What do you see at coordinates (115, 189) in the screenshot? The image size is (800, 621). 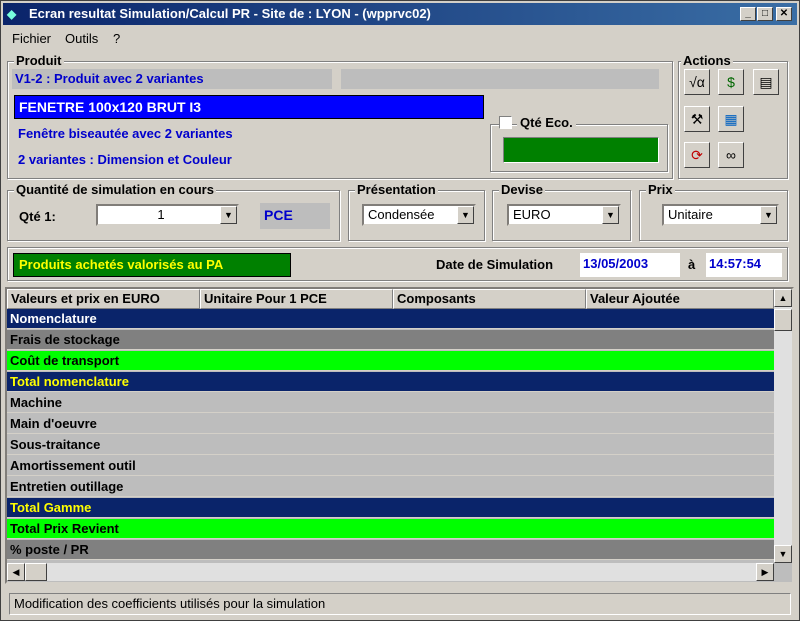 I see `quantite-group-label: Quantité de simulation en cours` at bounding box center [115, 189].